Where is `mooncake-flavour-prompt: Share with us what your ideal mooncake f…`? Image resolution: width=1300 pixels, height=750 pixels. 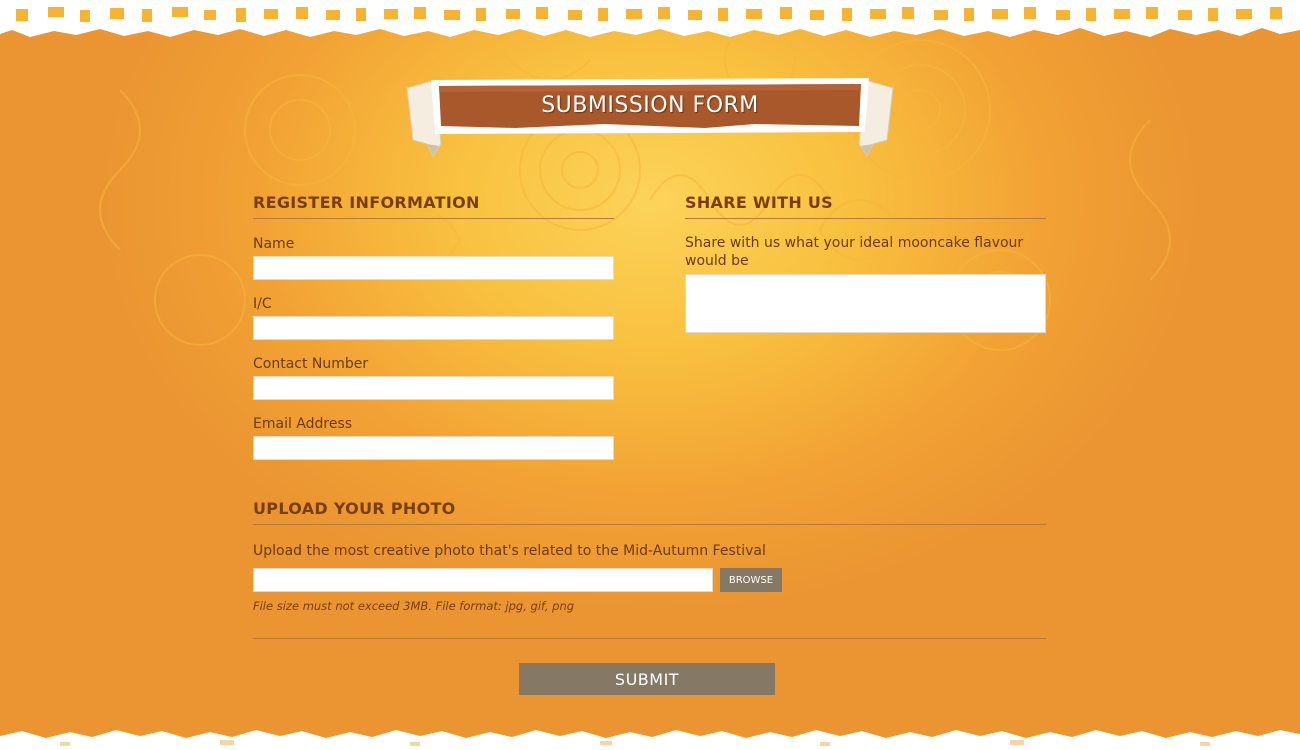
mooncake-flavour-prompt: Share with us what your ideal mooncake f… is located at coordinates (854, 252).